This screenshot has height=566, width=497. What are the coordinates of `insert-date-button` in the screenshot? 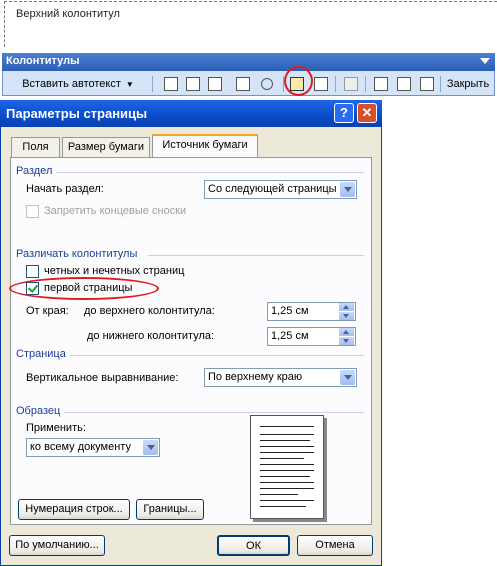 It's located at (243, 84).